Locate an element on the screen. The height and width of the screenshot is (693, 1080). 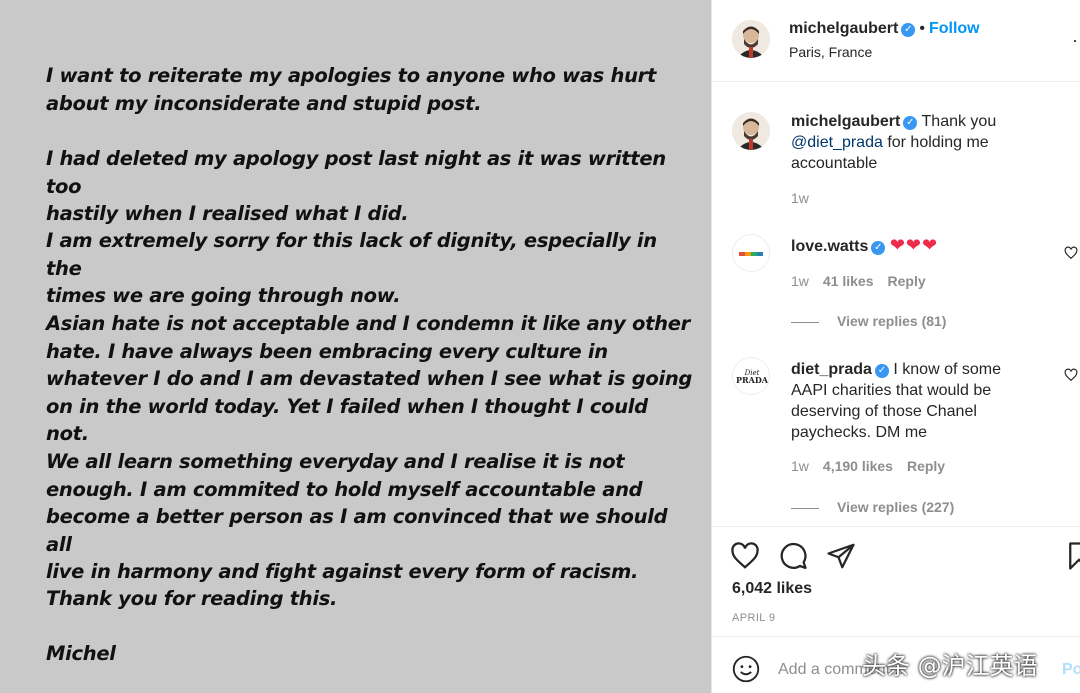
share-icon is located at coordinates (841, 556).